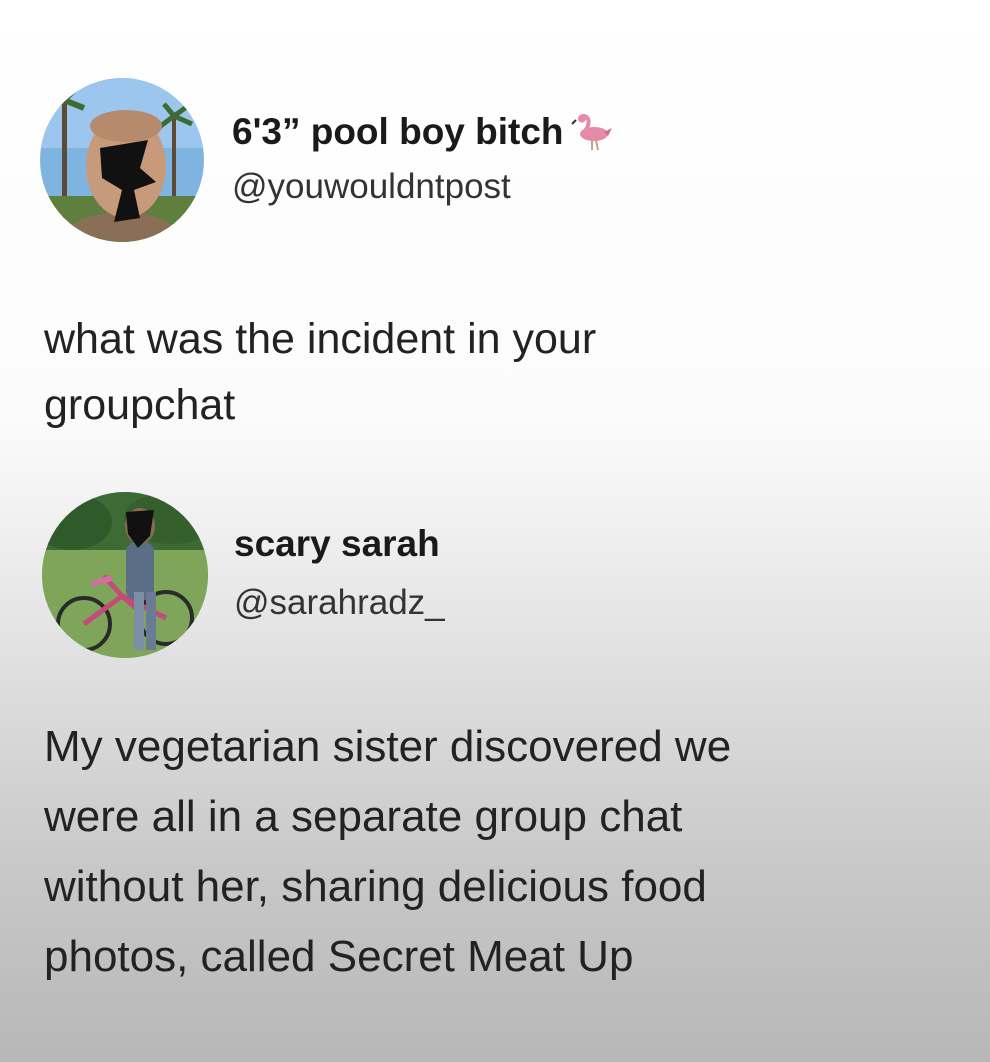  Describe the element at coordinates (398, 131) in the screenshot. I see `display-name: 6'3” pool boy bitch` at that location.